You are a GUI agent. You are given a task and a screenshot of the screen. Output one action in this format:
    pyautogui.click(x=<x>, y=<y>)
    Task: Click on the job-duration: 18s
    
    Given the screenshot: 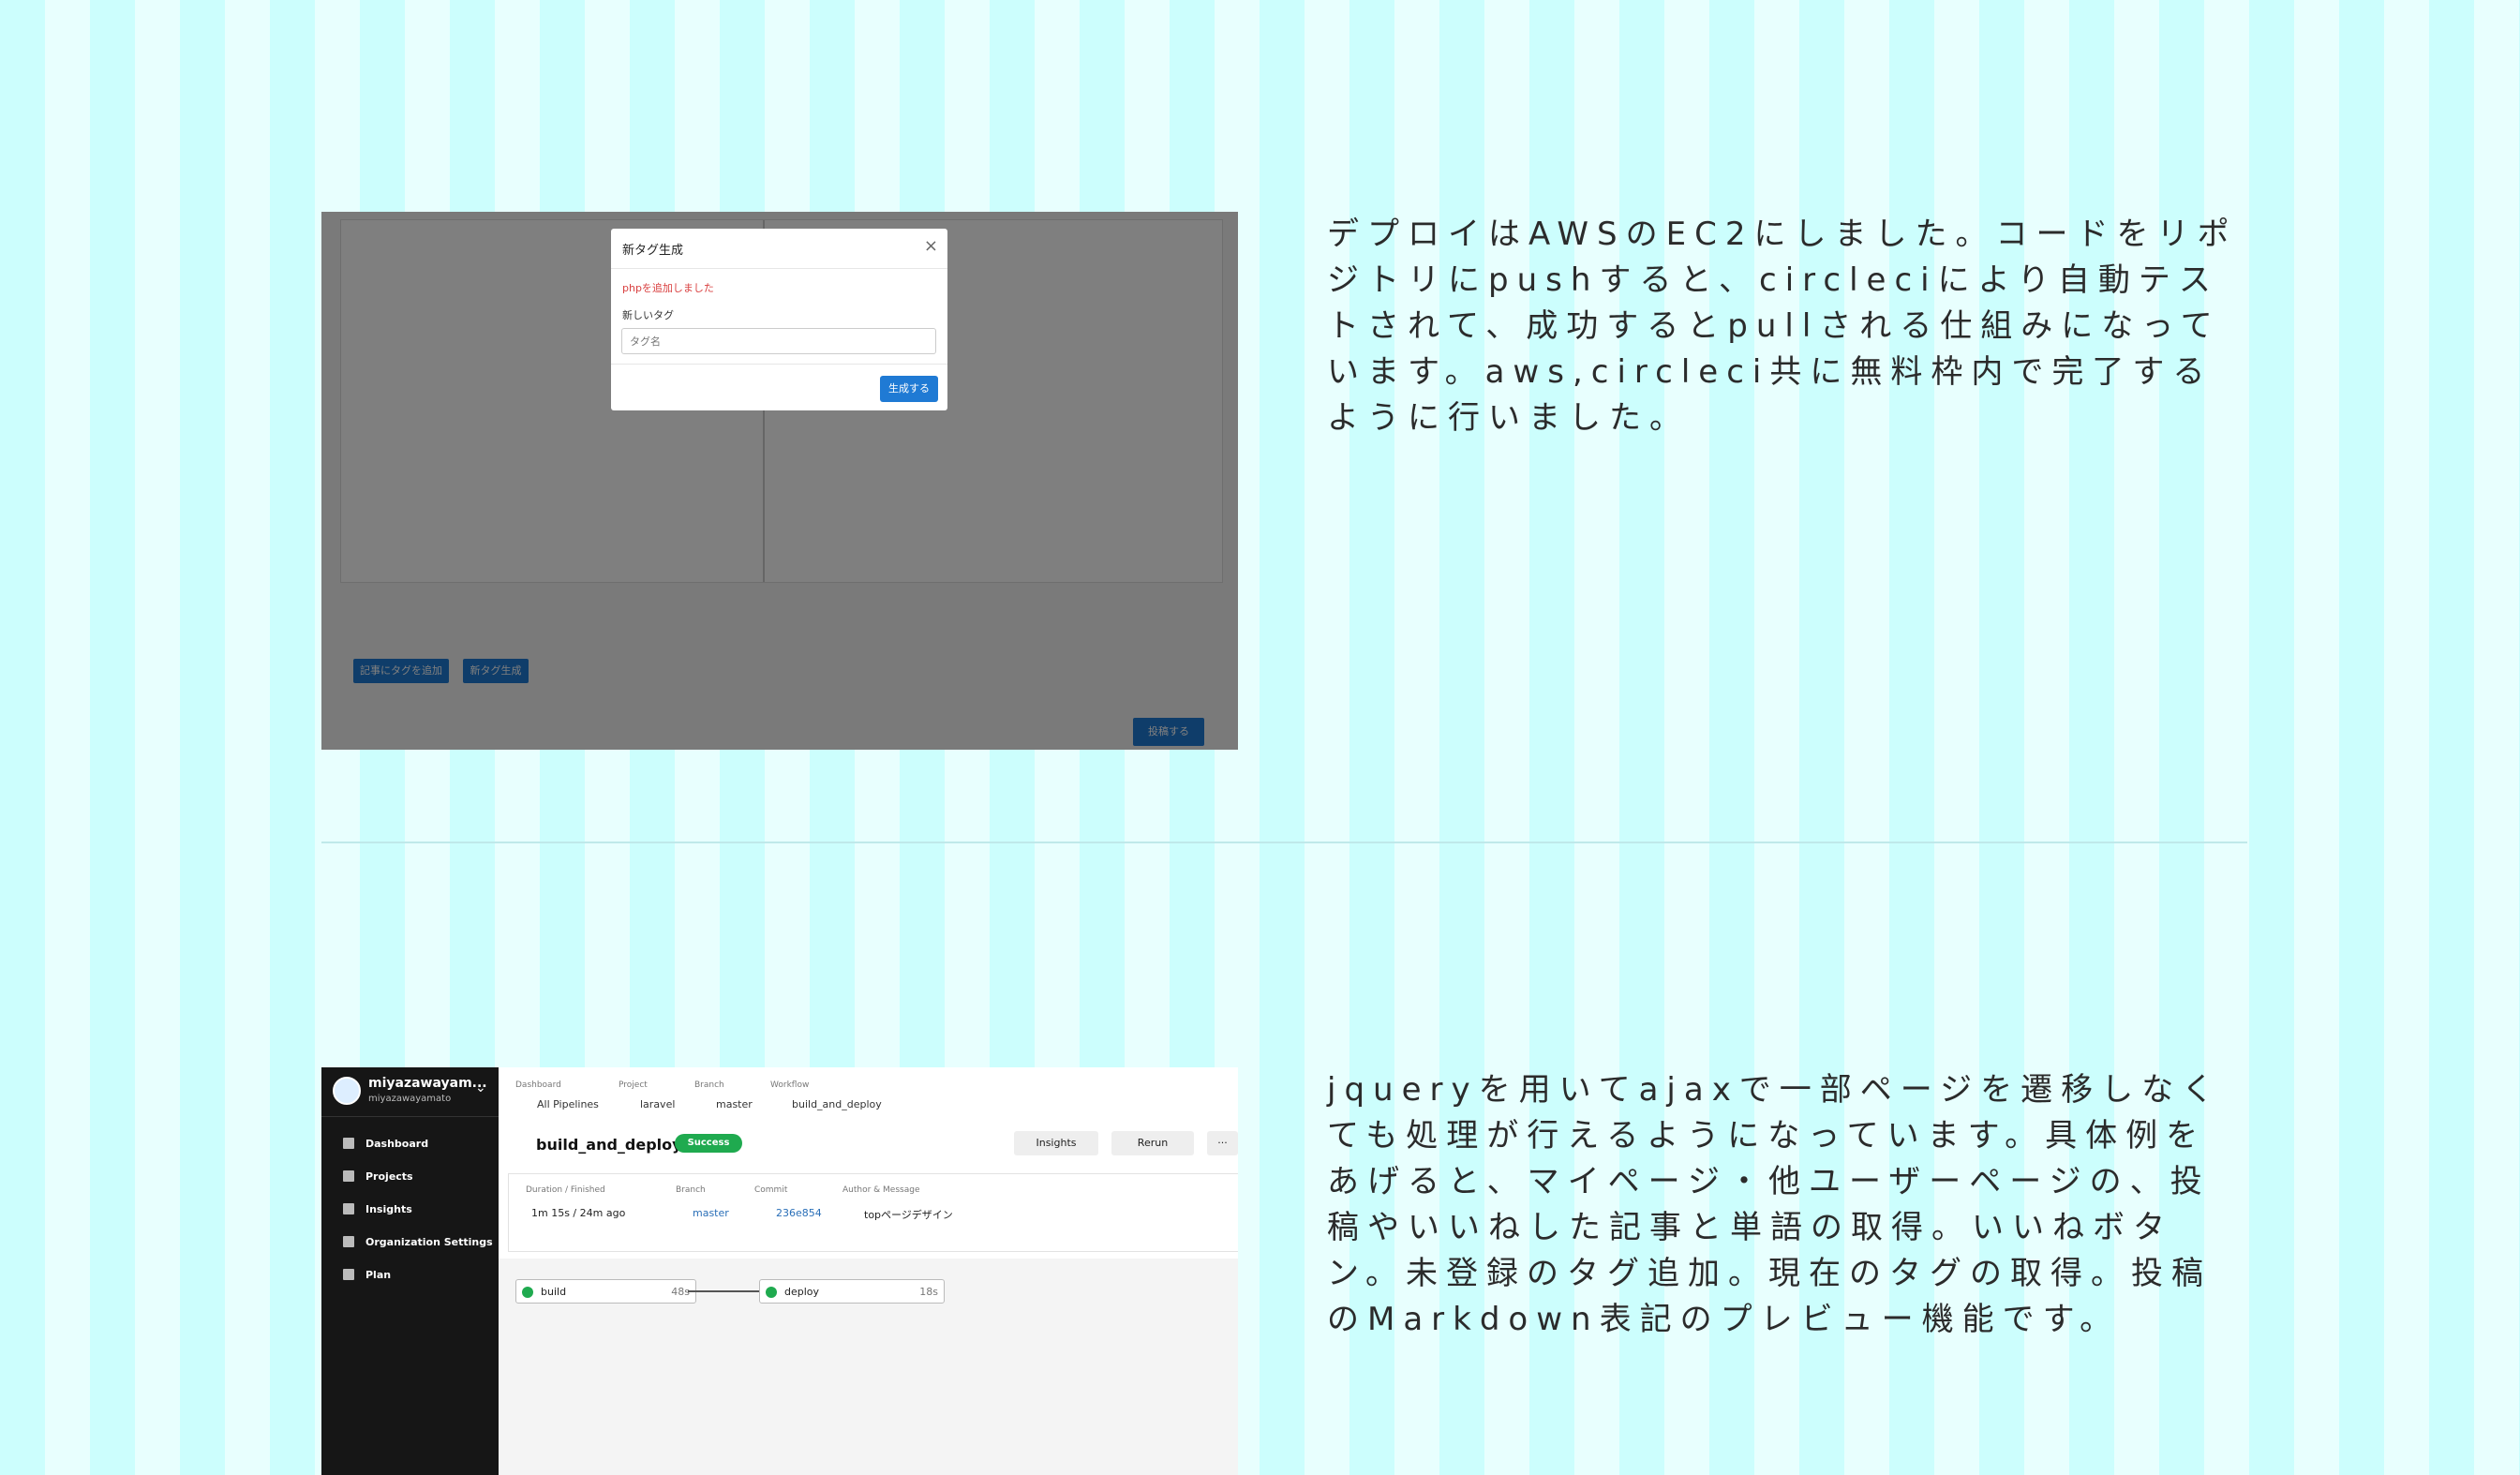 What is the action you would take?
    pyautogui.click(x=928, y=1292)
    